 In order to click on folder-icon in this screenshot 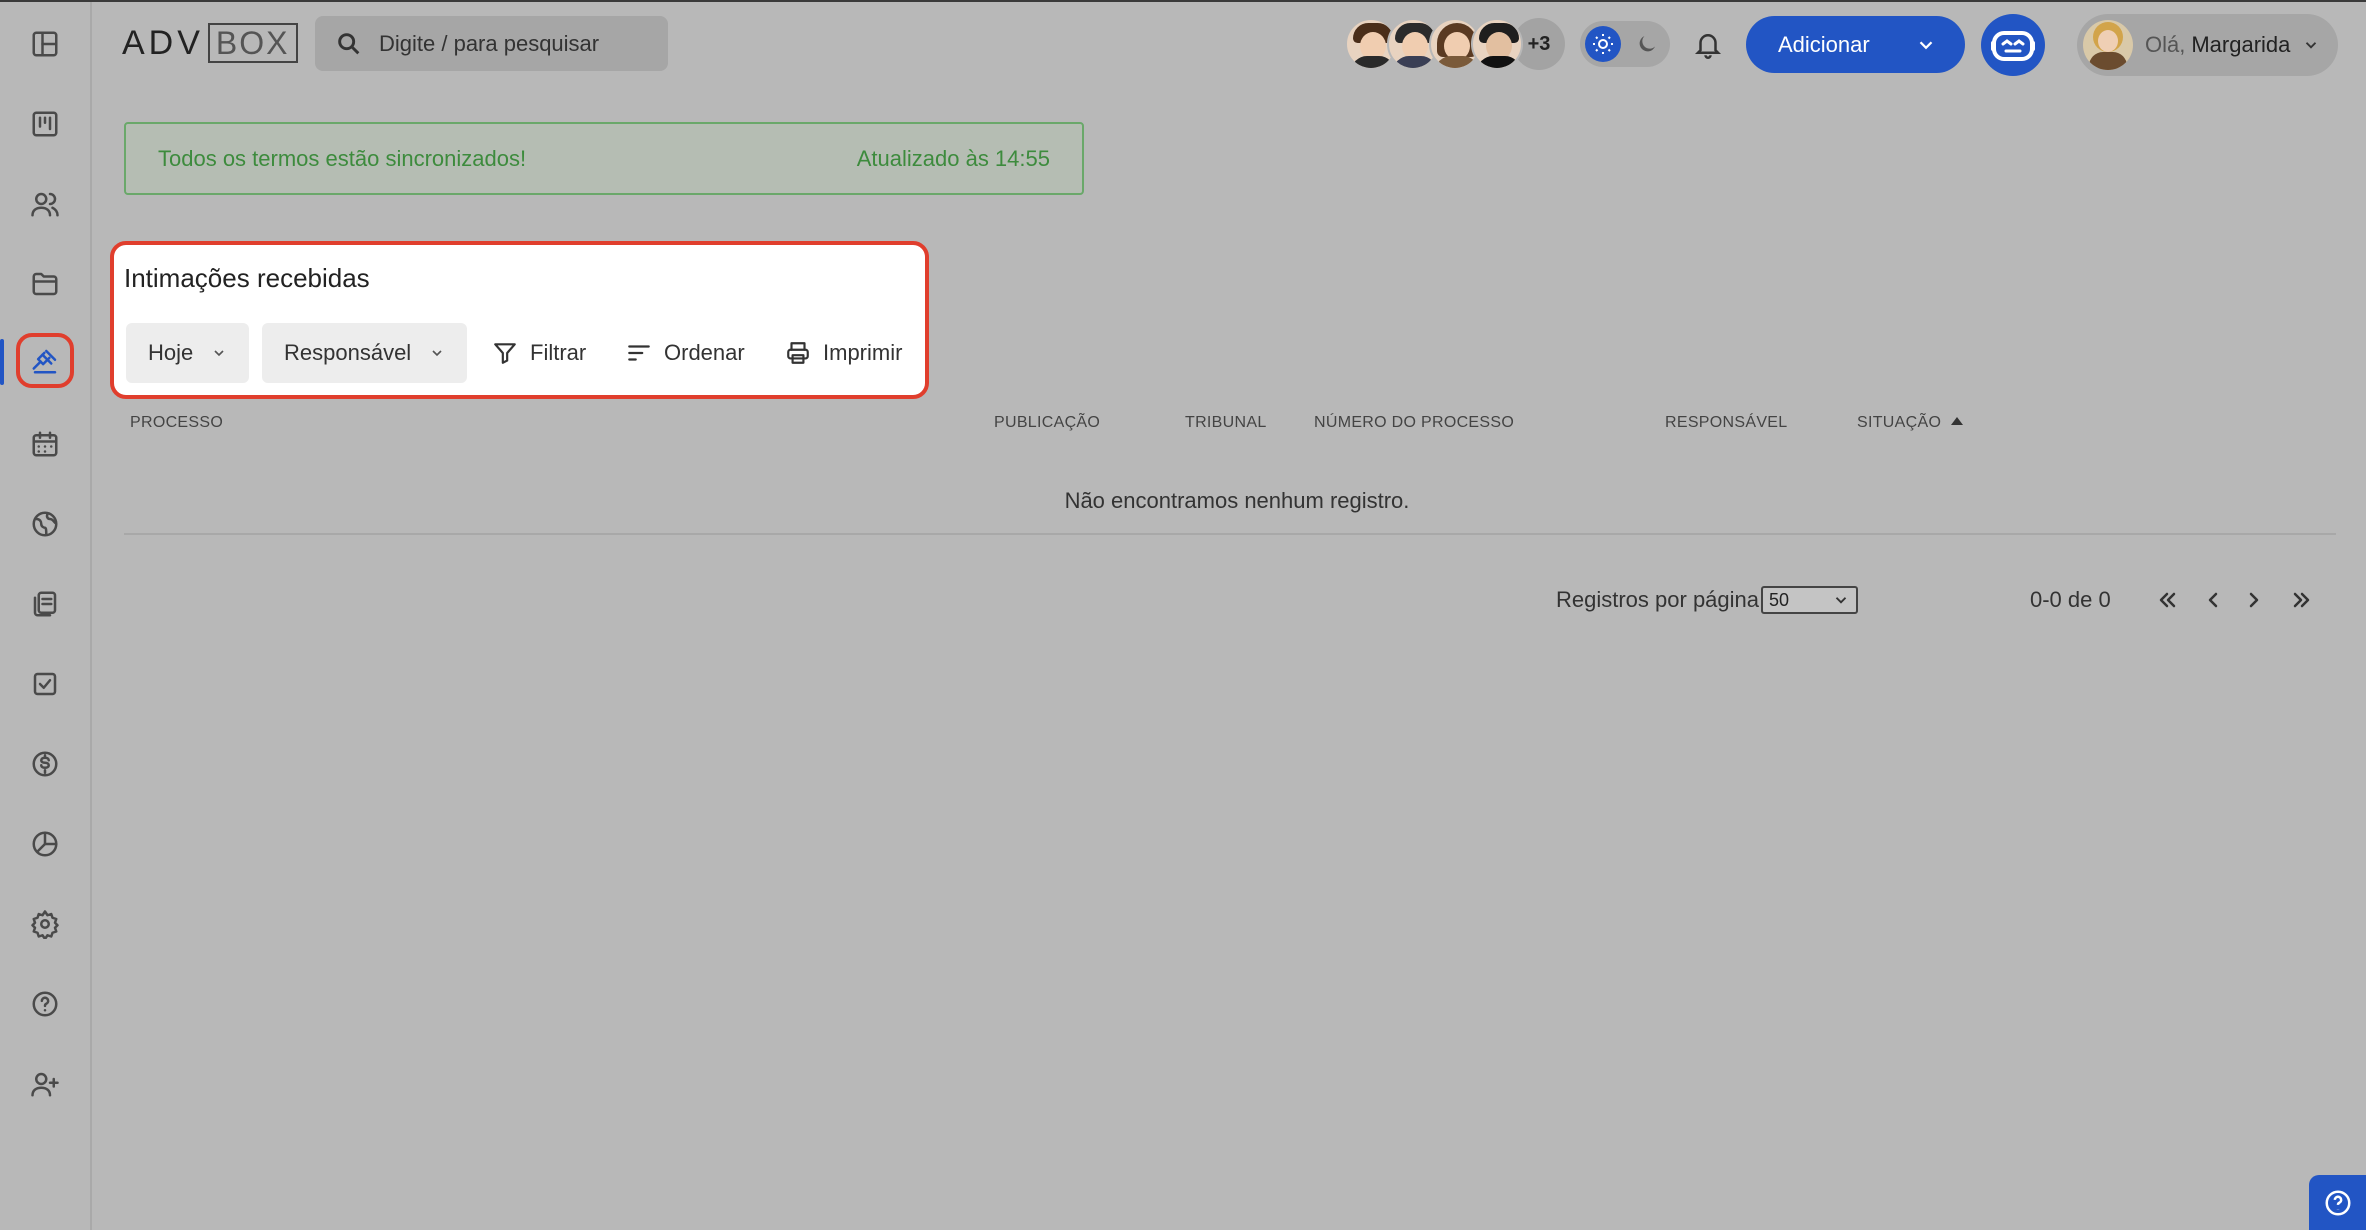, I will do `click(45, 284)`.